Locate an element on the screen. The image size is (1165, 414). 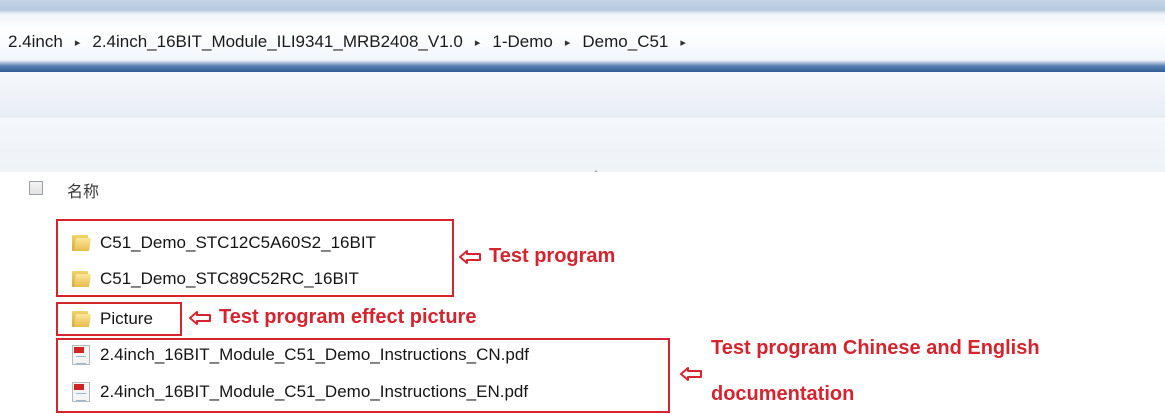
annotation-documentation-line2: documentation is located at coordinates (783, 394).